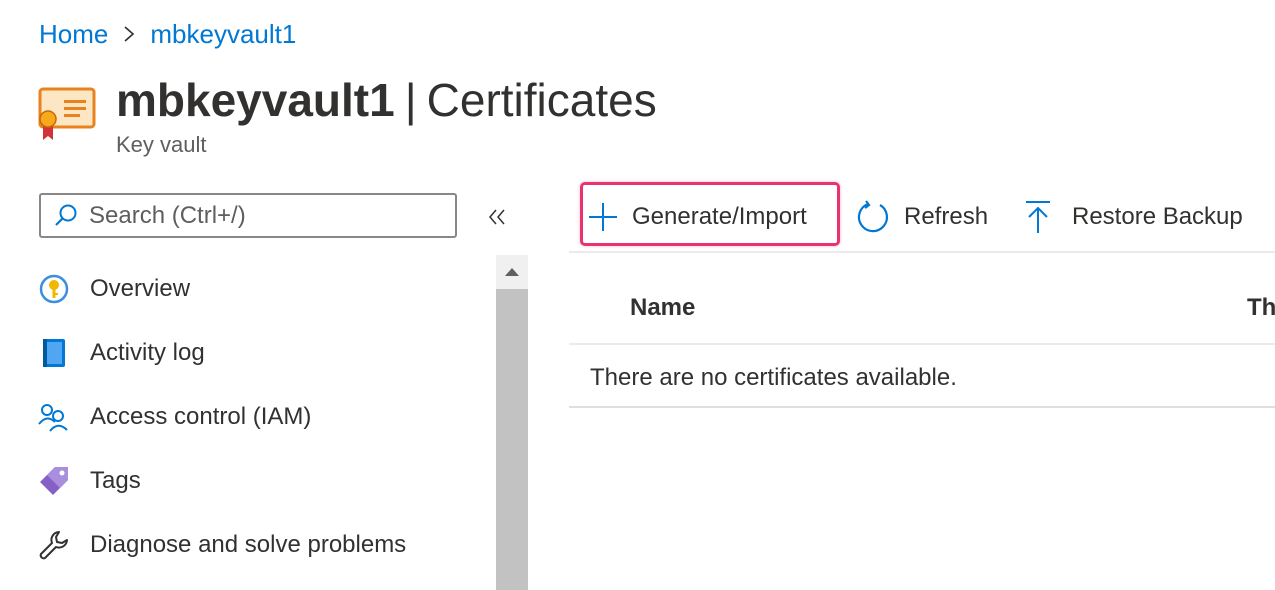  What do you see at coordinates (497, 217) in the screenshot?
I see `double-chevron-left-icon` at bounding box center [497, 217].